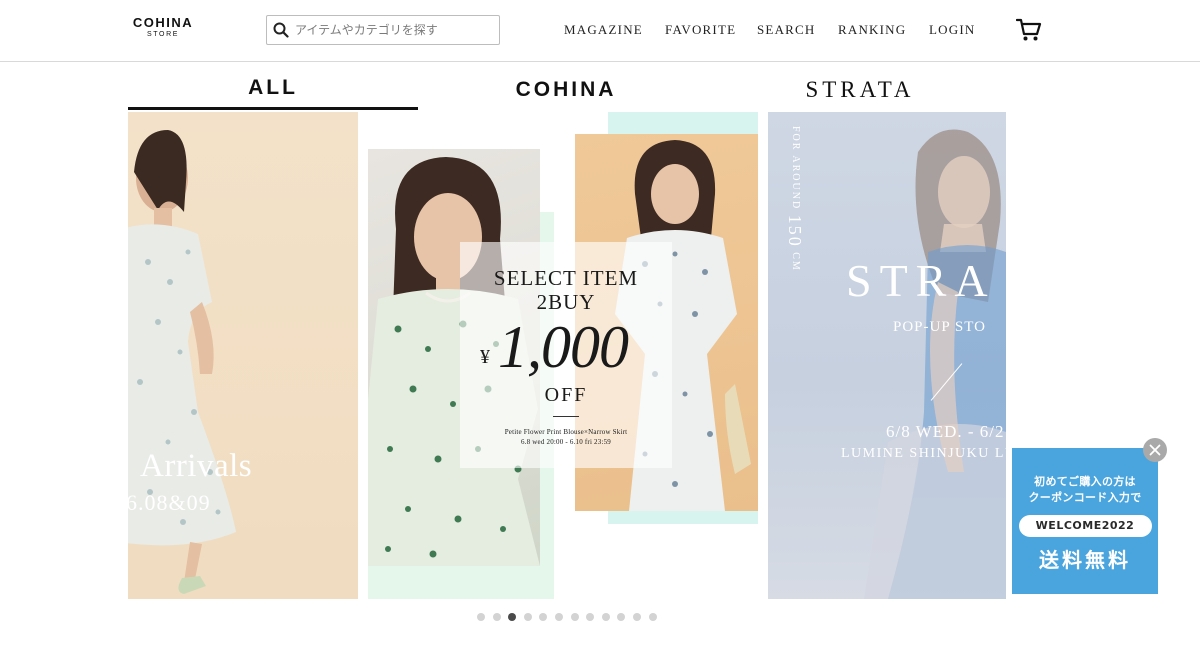 The width and height of the screenshot is (1200, 659). What do you see at coordinates (566, 395) in the screenshot?
I see `sale-off-label: OFF` at bounding box center [566, 395].